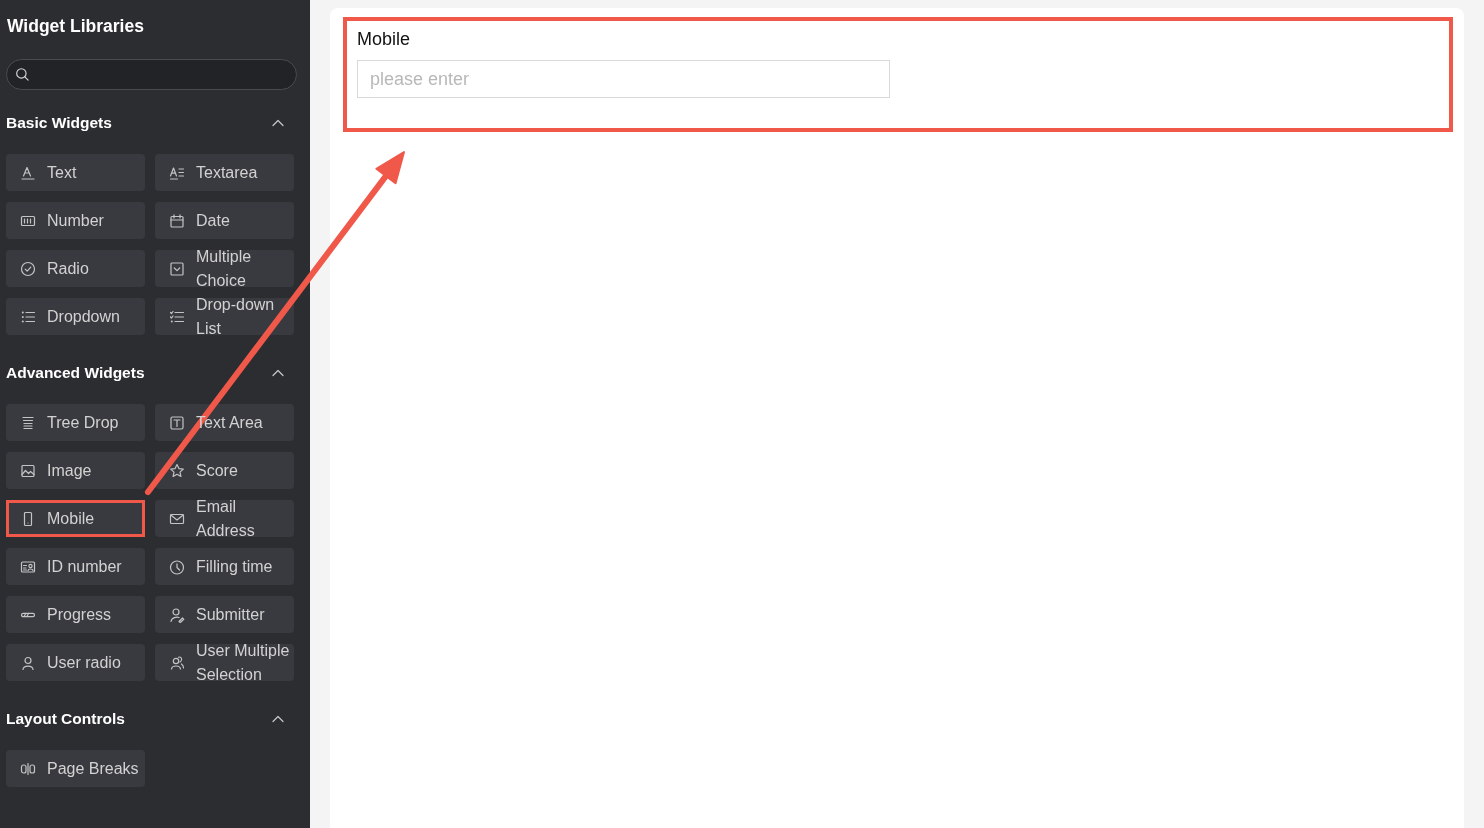  What do you see at coordinates (224, 220) in the screenshot?
I see `widget-button: Date` at bounding box center [224, 220].